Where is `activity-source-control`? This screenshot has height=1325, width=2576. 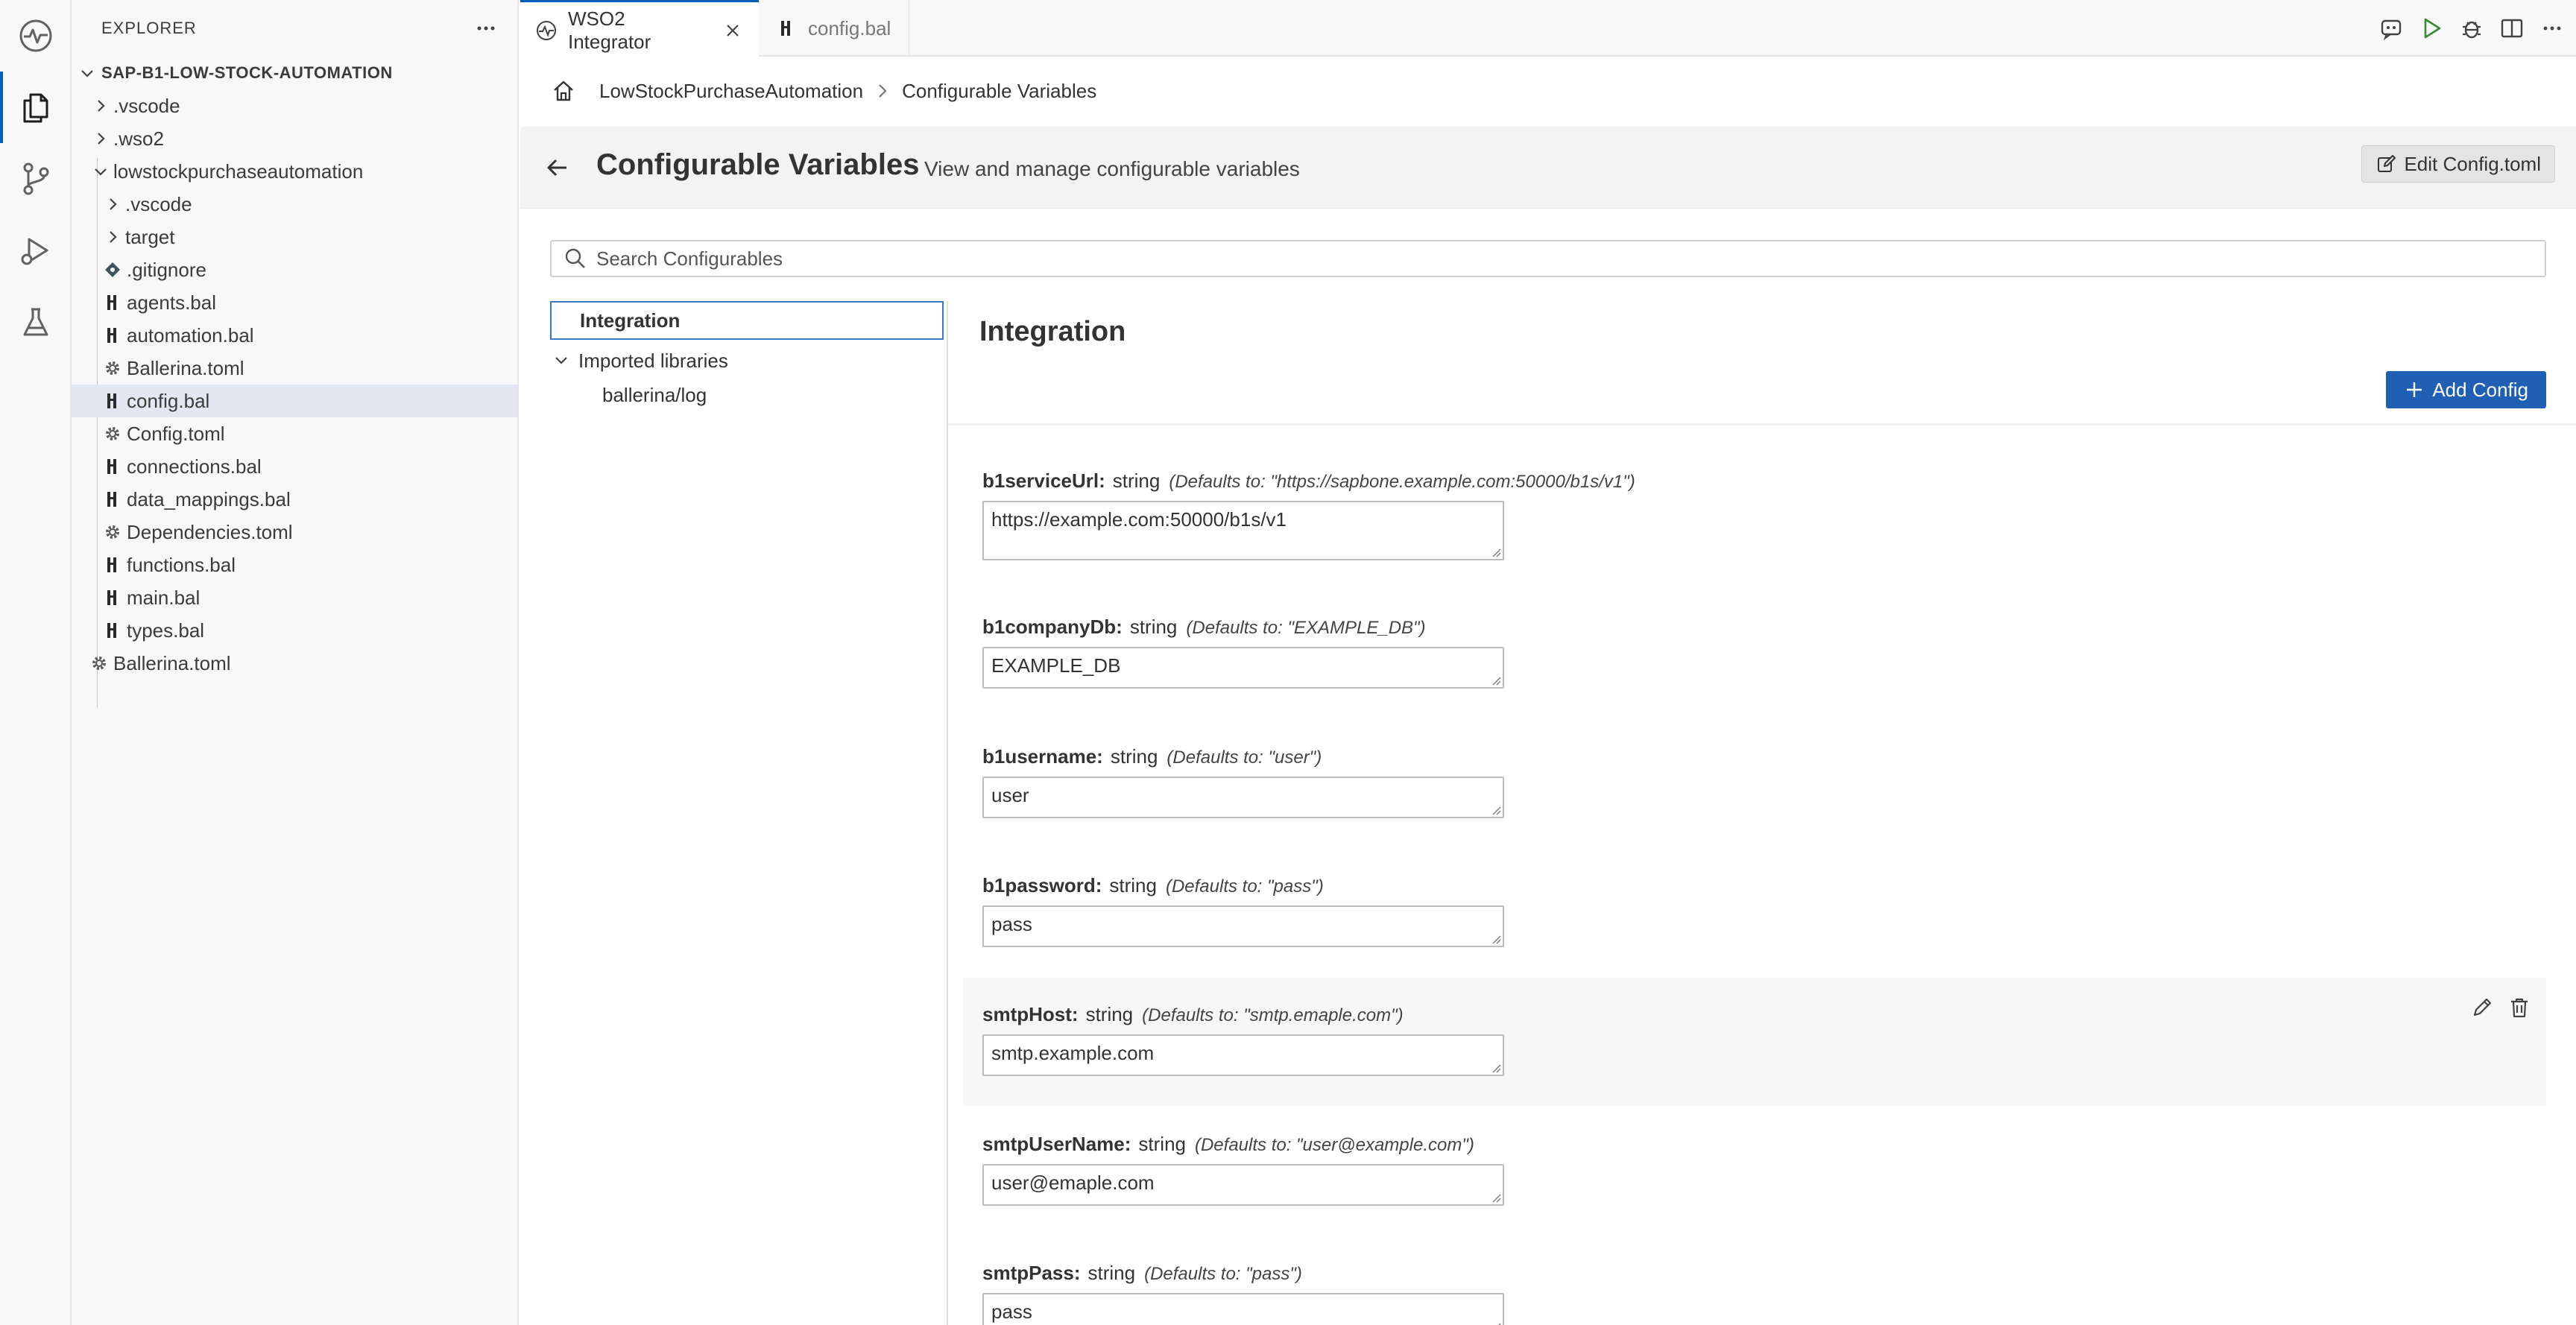
activity-source-control is located at coordinates (36, 179).